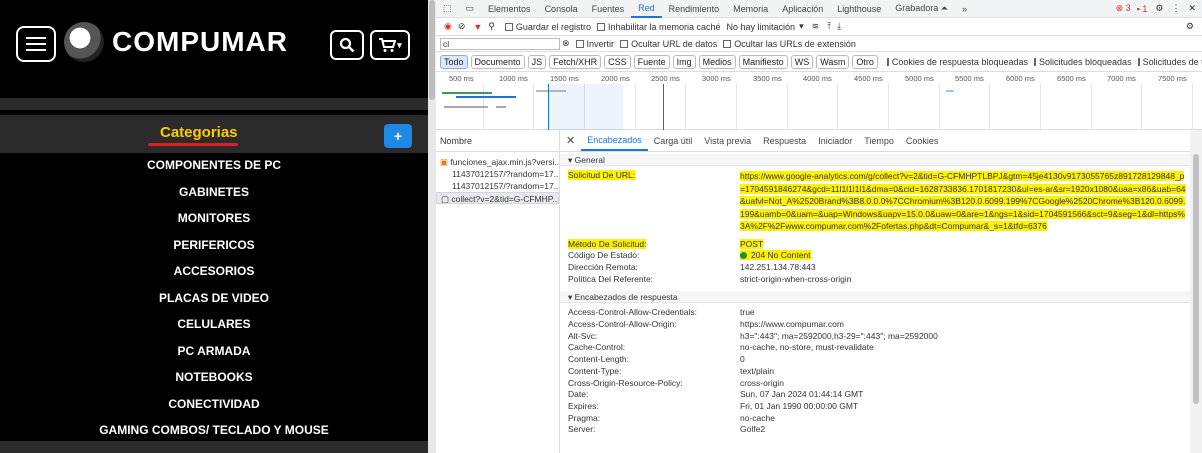 This screenshot has height=453, width=1202. What do you see at coordinates (816, 26) in the screenshot?
I see `wifi-icon: ≋` at bounding box center [816, 26].